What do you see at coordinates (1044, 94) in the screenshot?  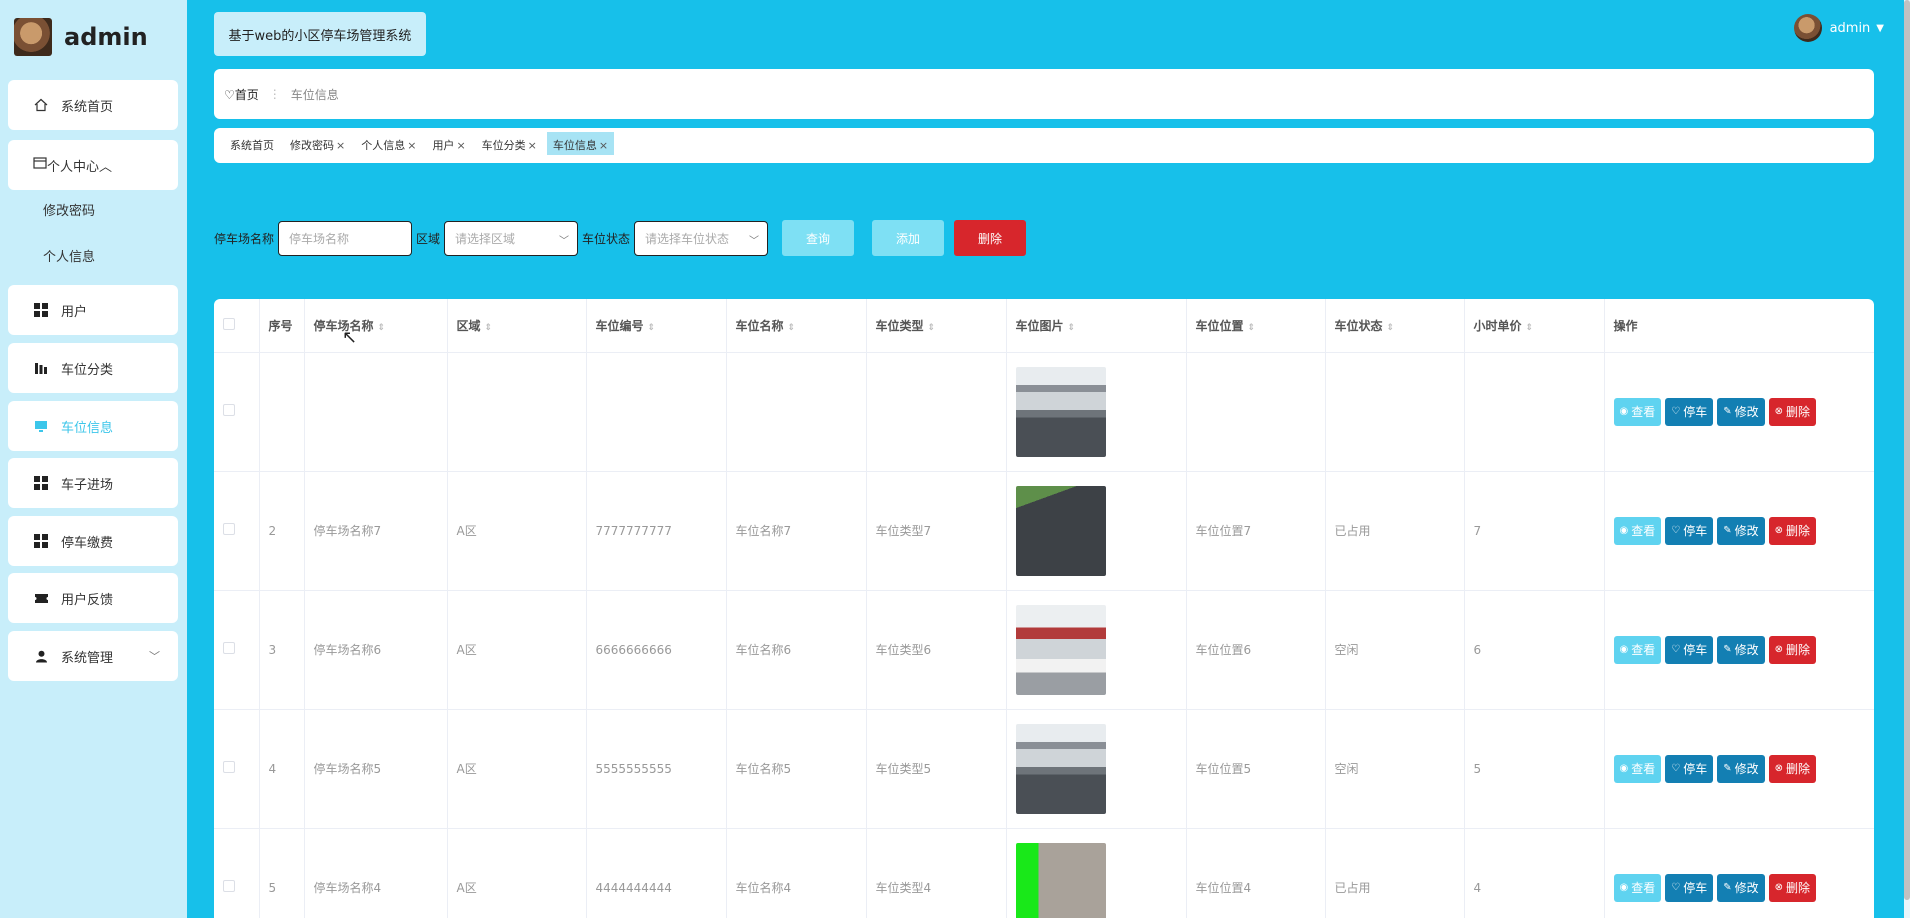 I see `breadcrumb: ♡首页 ⋮ 车位信息` at bounding box center [1044, 94].